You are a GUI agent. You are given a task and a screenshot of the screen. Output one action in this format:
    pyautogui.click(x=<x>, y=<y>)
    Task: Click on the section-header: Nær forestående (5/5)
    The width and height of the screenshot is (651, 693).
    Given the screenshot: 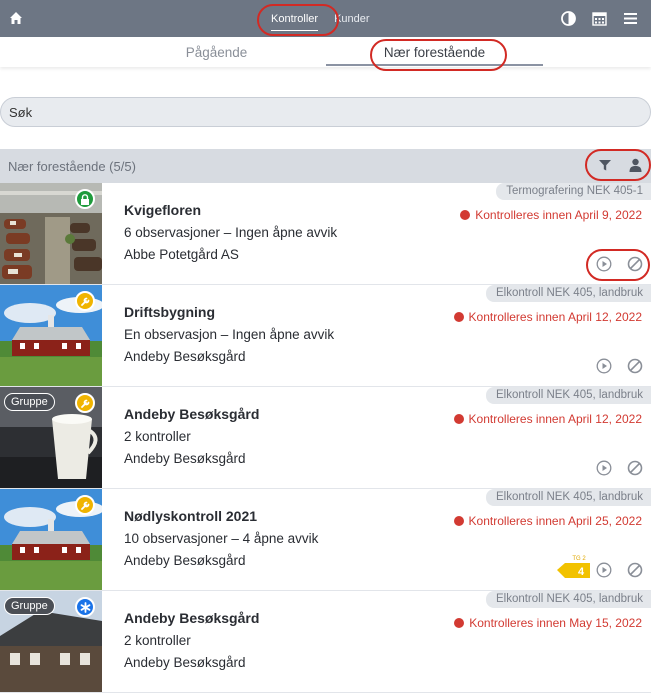 What is the action you would take?
    pyautogui.click(x=325, y=166)
    